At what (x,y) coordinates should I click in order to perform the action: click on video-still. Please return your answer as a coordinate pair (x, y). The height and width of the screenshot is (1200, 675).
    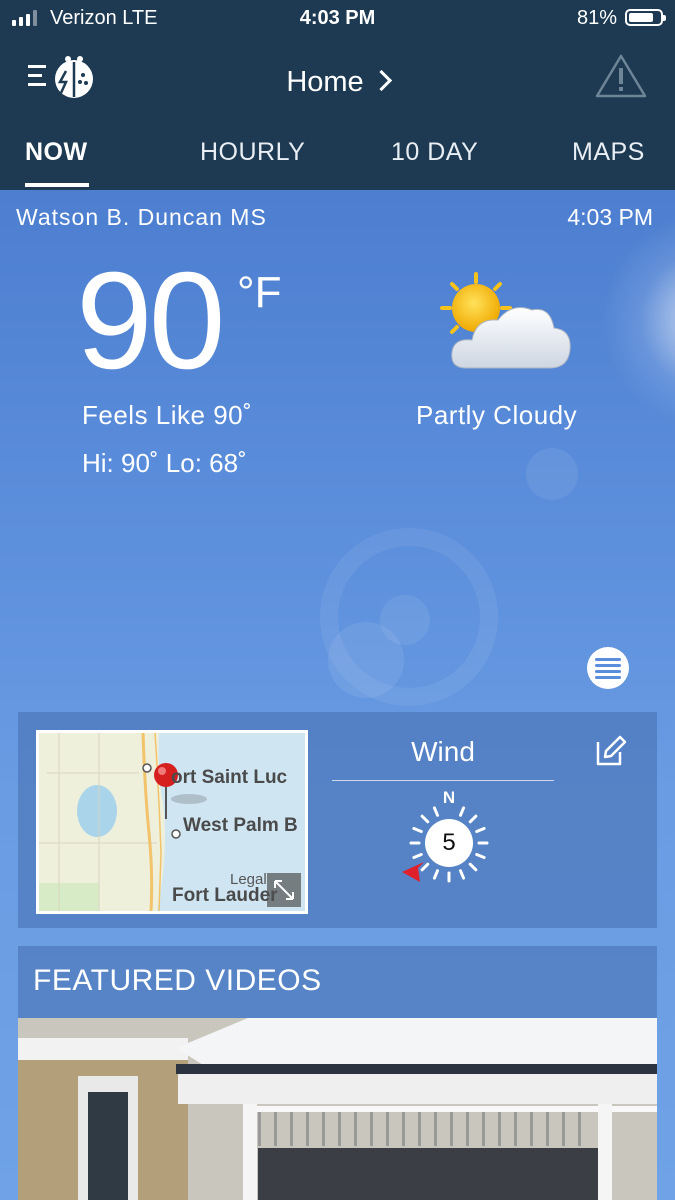
    Looking at the image, I should click on (337, 1109).